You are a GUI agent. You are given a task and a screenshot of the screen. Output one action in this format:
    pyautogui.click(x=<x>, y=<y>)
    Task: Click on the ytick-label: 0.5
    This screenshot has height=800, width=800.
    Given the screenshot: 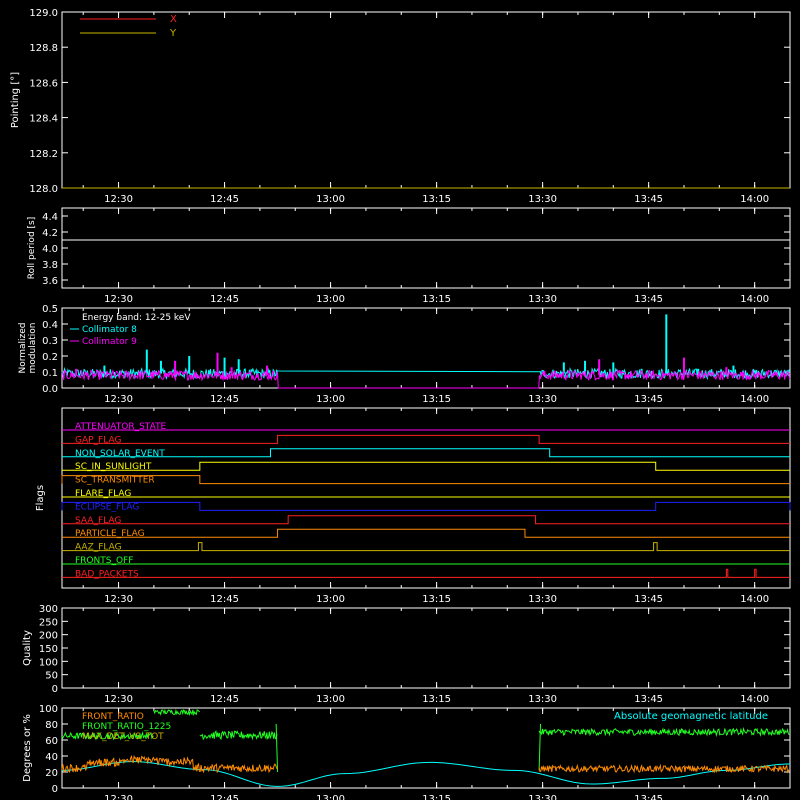 What is the action you would take?
    pyautogui.click(x=50, y=309)
    